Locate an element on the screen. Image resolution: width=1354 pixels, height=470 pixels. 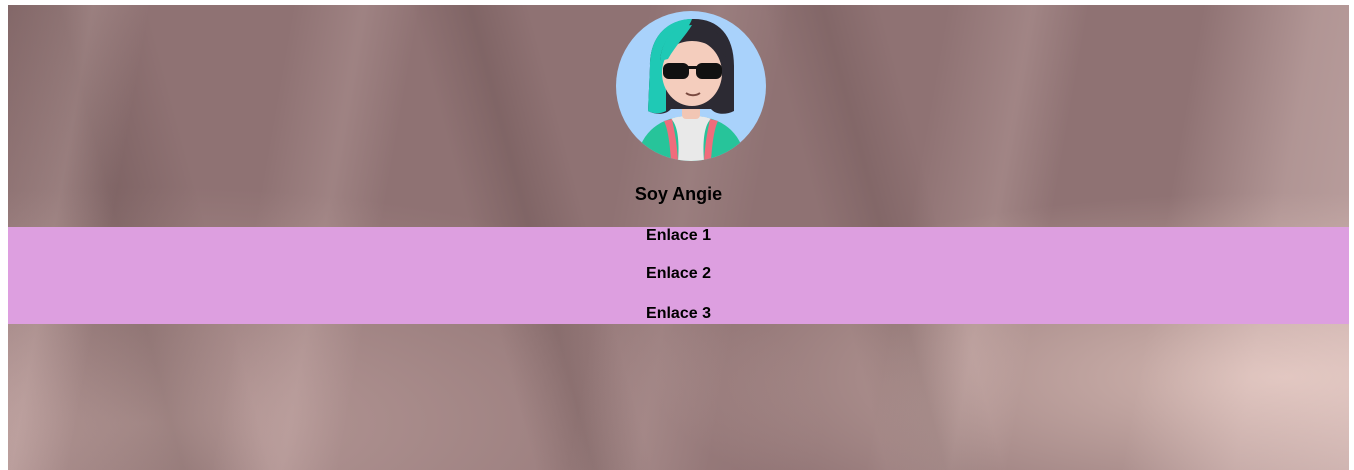
page-title: Soy Angie is located at coordinates (678, 194).